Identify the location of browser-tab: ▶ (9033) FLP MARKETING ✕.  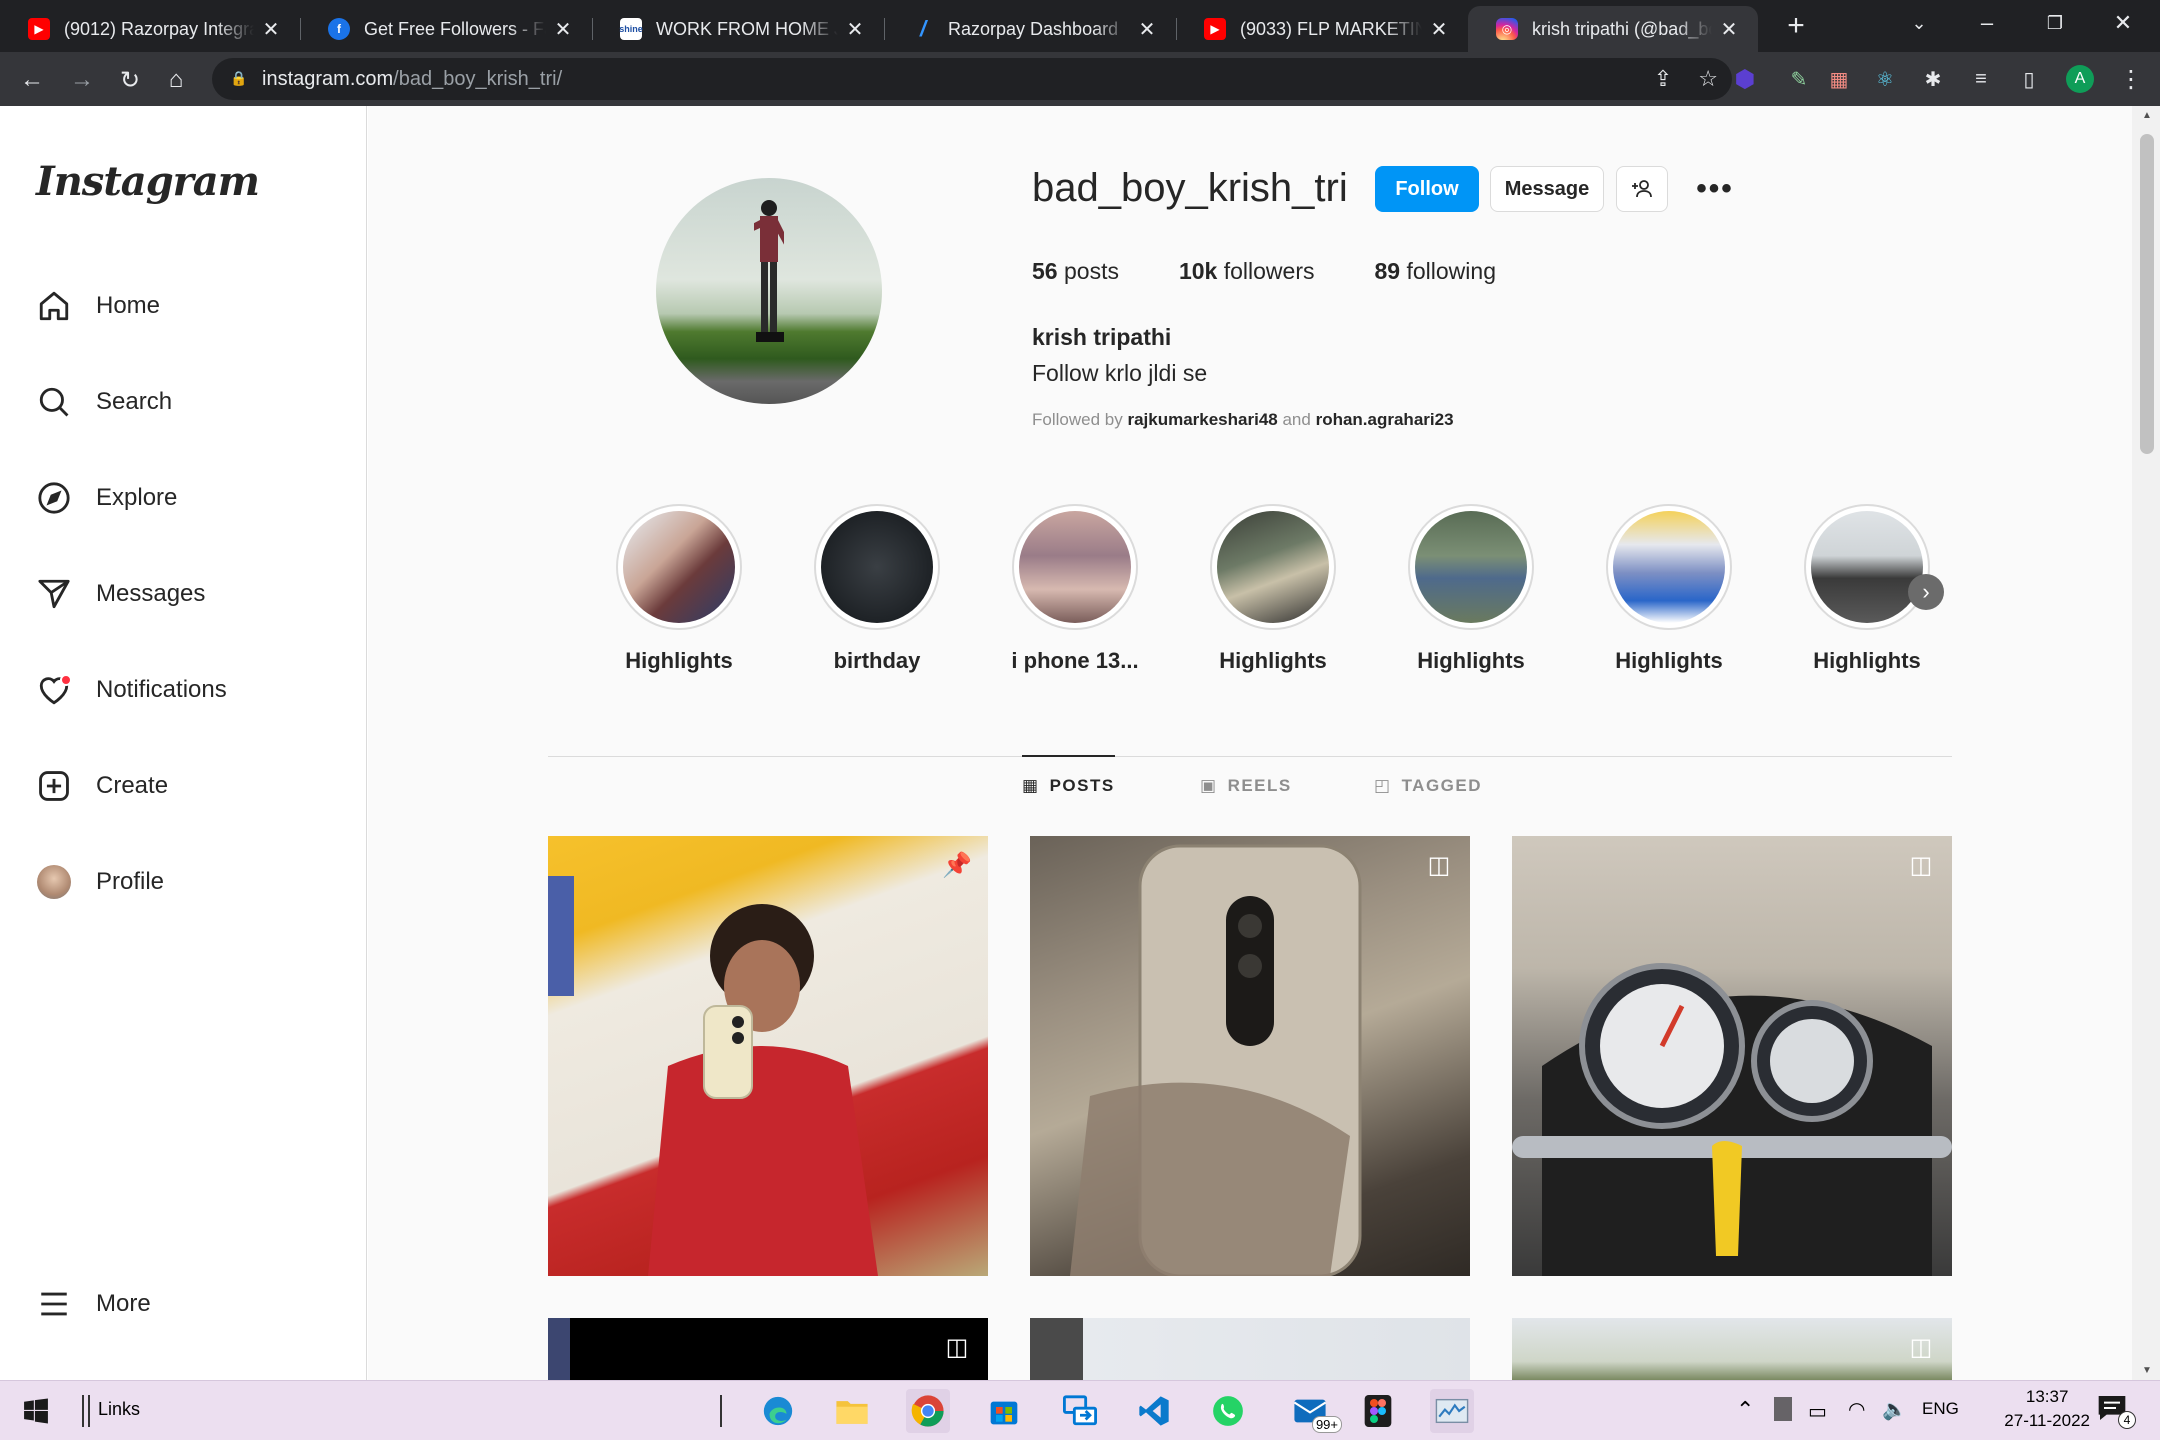
(1322, 29).